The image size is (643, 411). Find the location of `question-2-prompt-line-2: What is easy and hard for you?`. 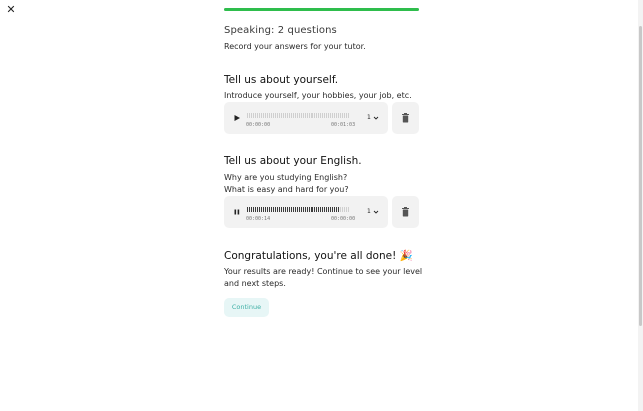

question-2-prompt-line-2: What is easy and hard for you? is located at coordinates (286, 189).